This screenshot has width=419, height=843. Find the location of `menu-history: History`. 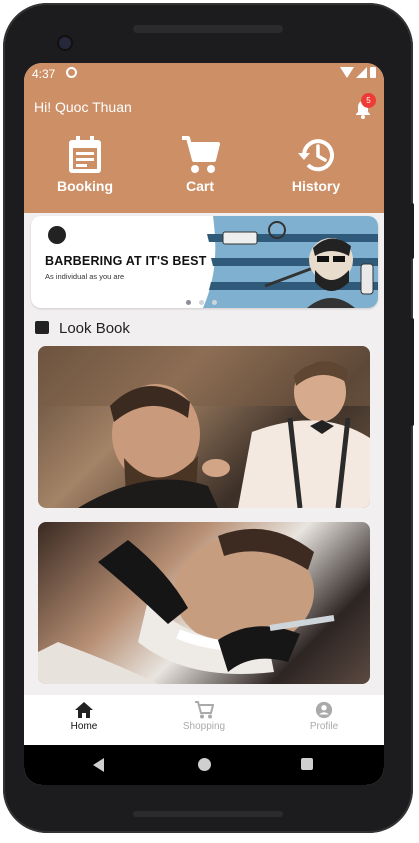

menu-history: History is located at coordinates (316, 165).